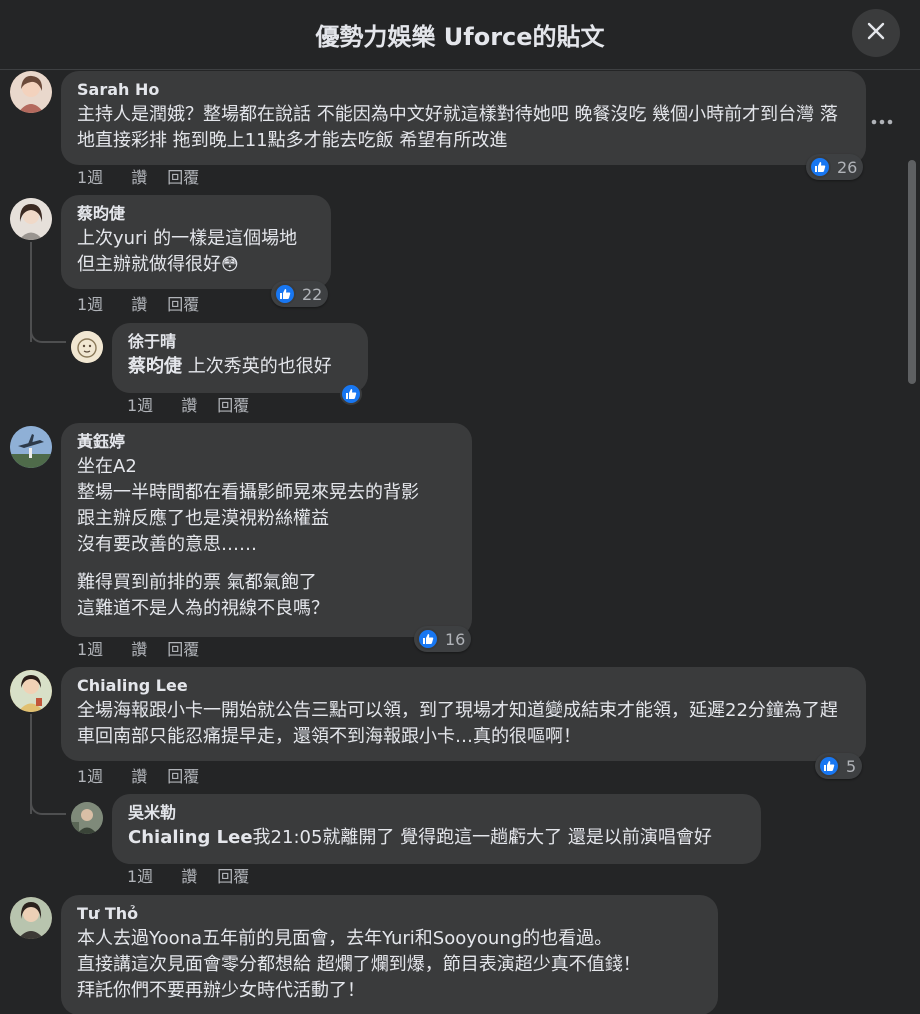  What do you see at coordinates (187, 238) in the screenshot?
I see `comment-text-line: 上次yuri 的一樣是這個場地` at bounding box center [187, 238].